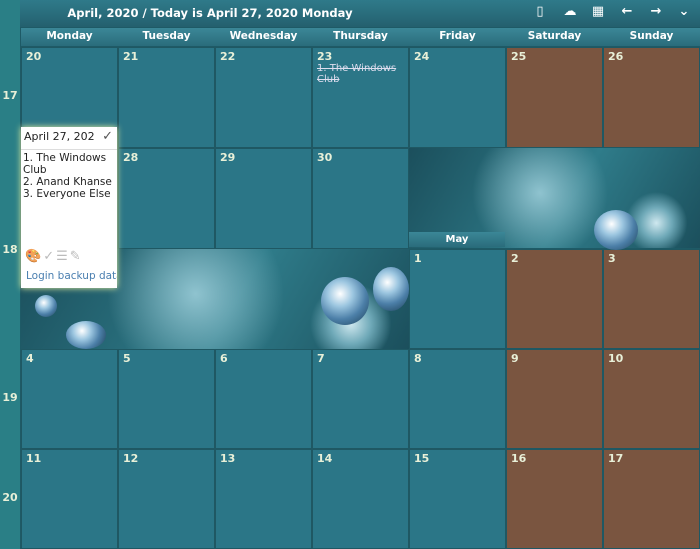 The height and width of the screenshot is (549, 700). Describe the element at coordinates (264, 37) in the screenshot. I see `day-header-wednesday: Wednesday` at that location.